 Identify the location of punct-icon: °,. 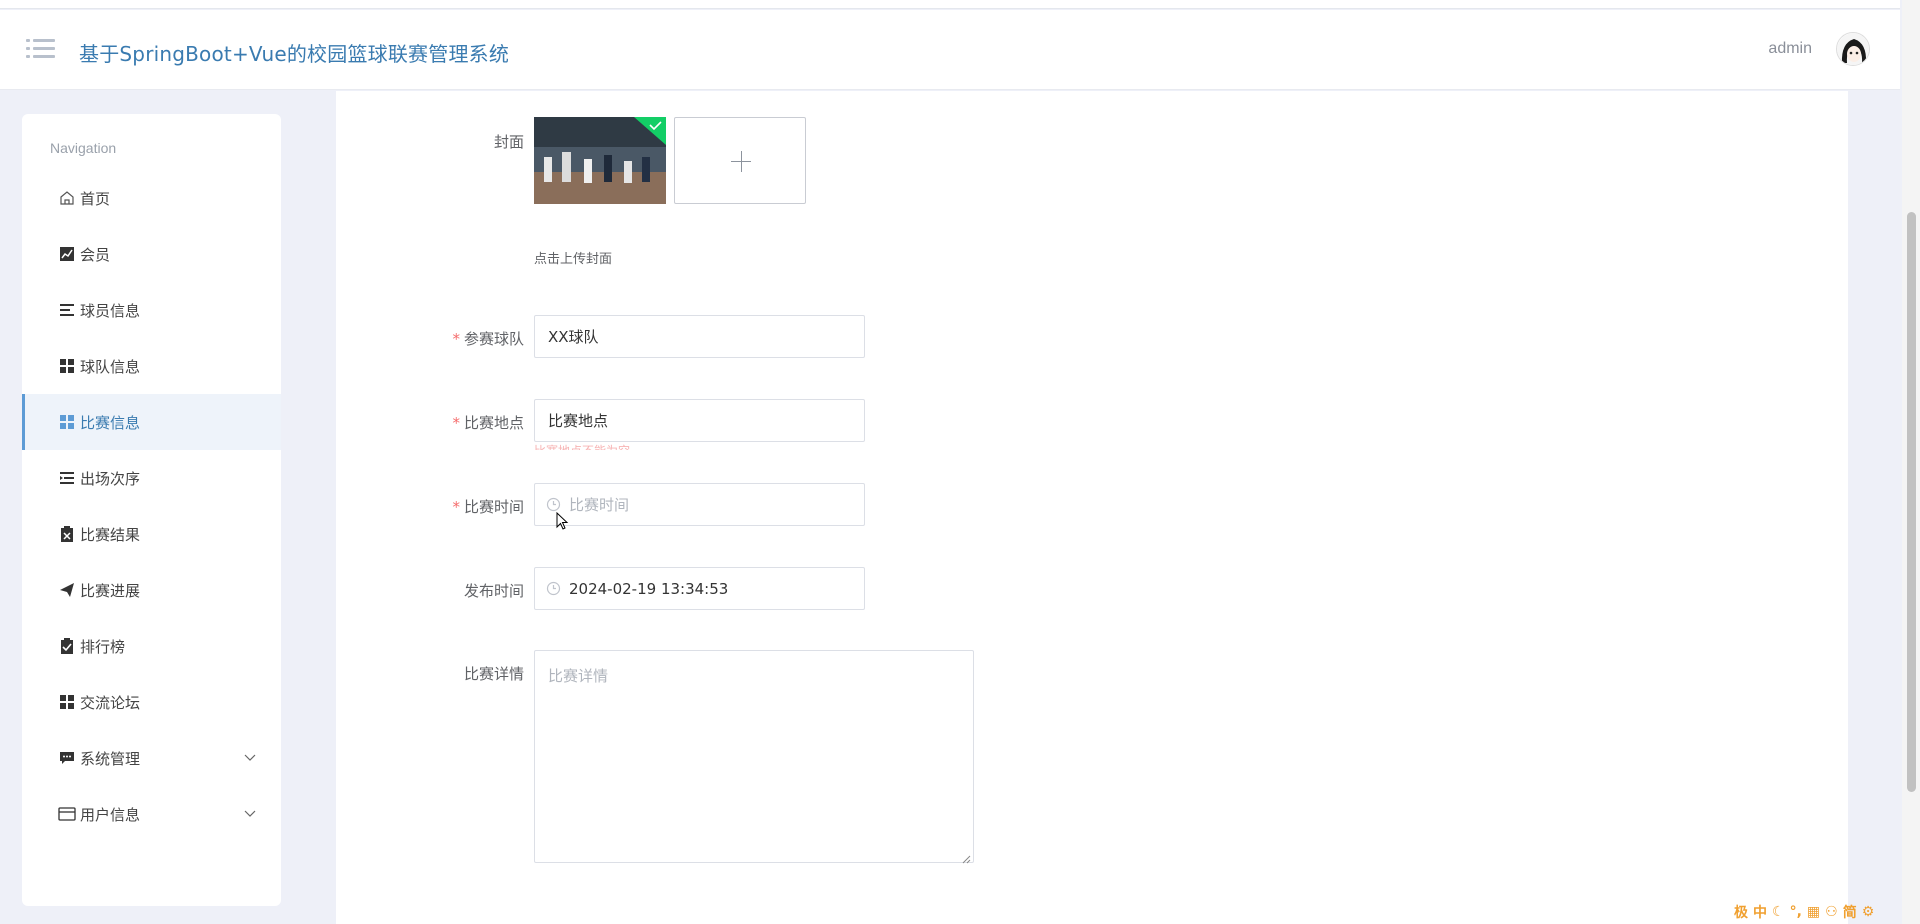
(1796, 912).